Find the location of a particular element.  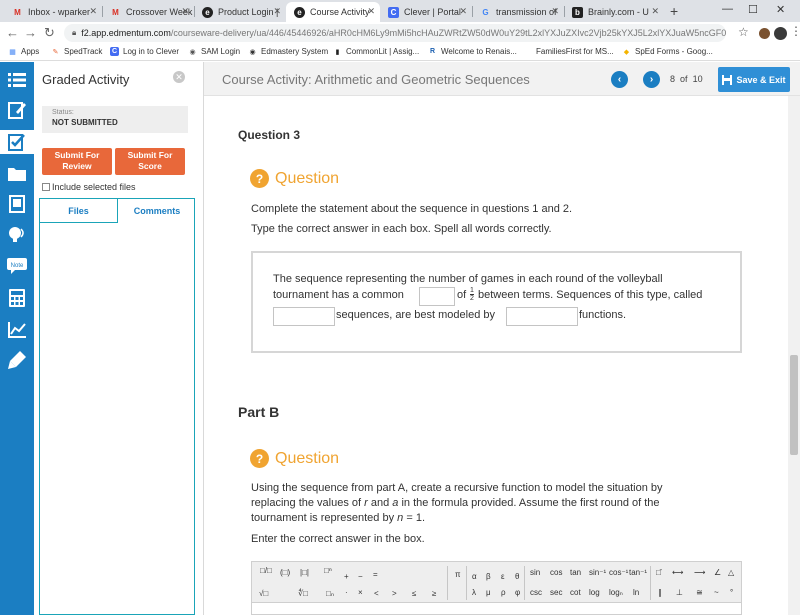

absolute-value-button: |□| is located at coordinates (304, 572).